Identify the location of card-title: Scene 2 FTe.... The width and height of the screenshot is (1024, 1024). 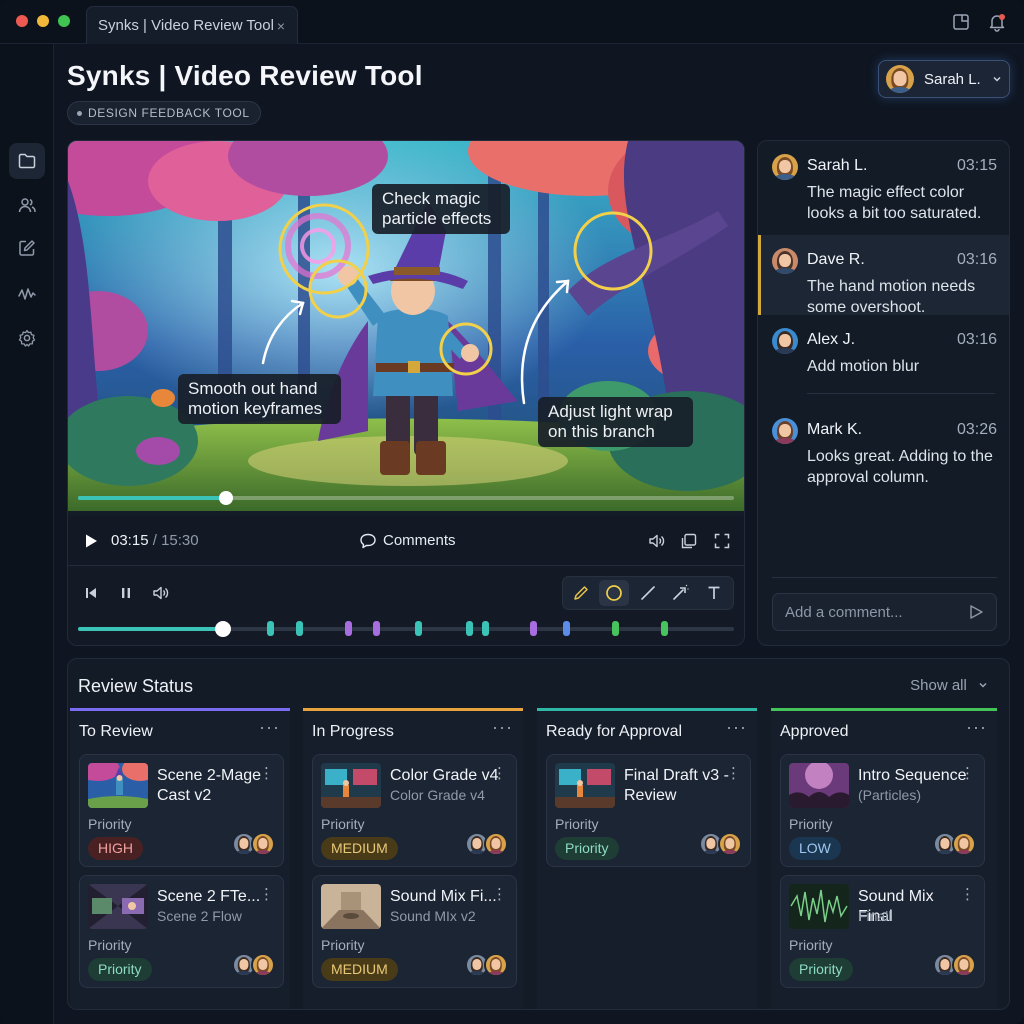
(209, 896).